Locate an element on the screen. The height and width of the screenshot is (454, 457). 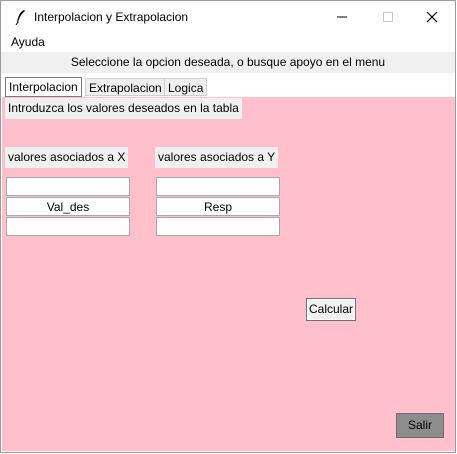
tab-logica: Logica is located at coordinates (186, 87).